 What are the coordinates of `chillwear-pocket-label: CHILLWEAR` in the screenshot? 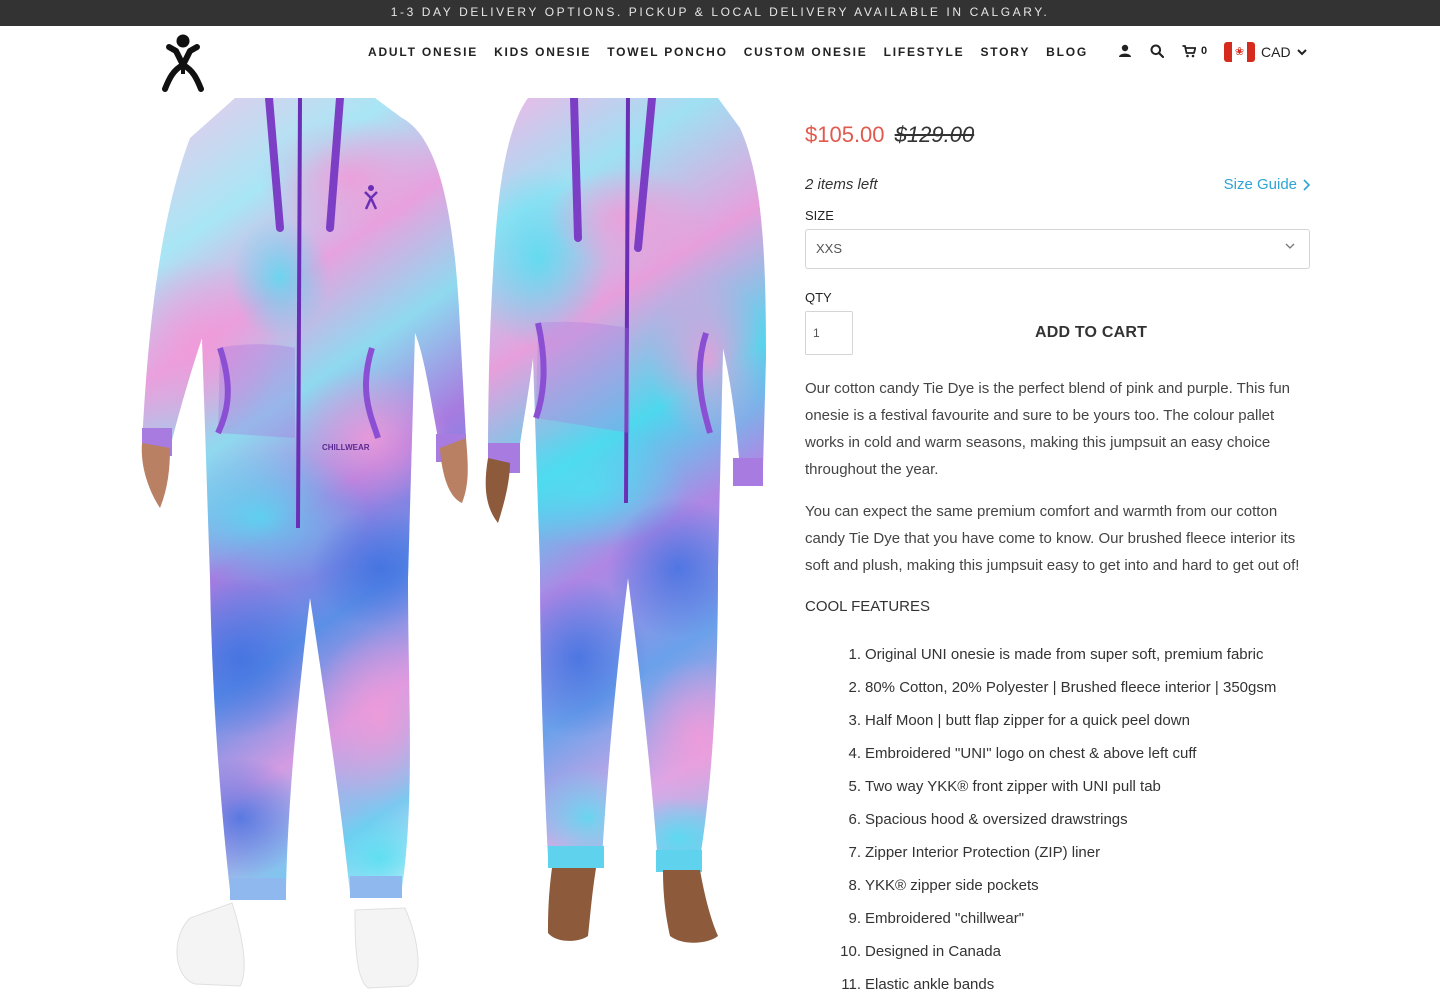 It's located at (346, 447).